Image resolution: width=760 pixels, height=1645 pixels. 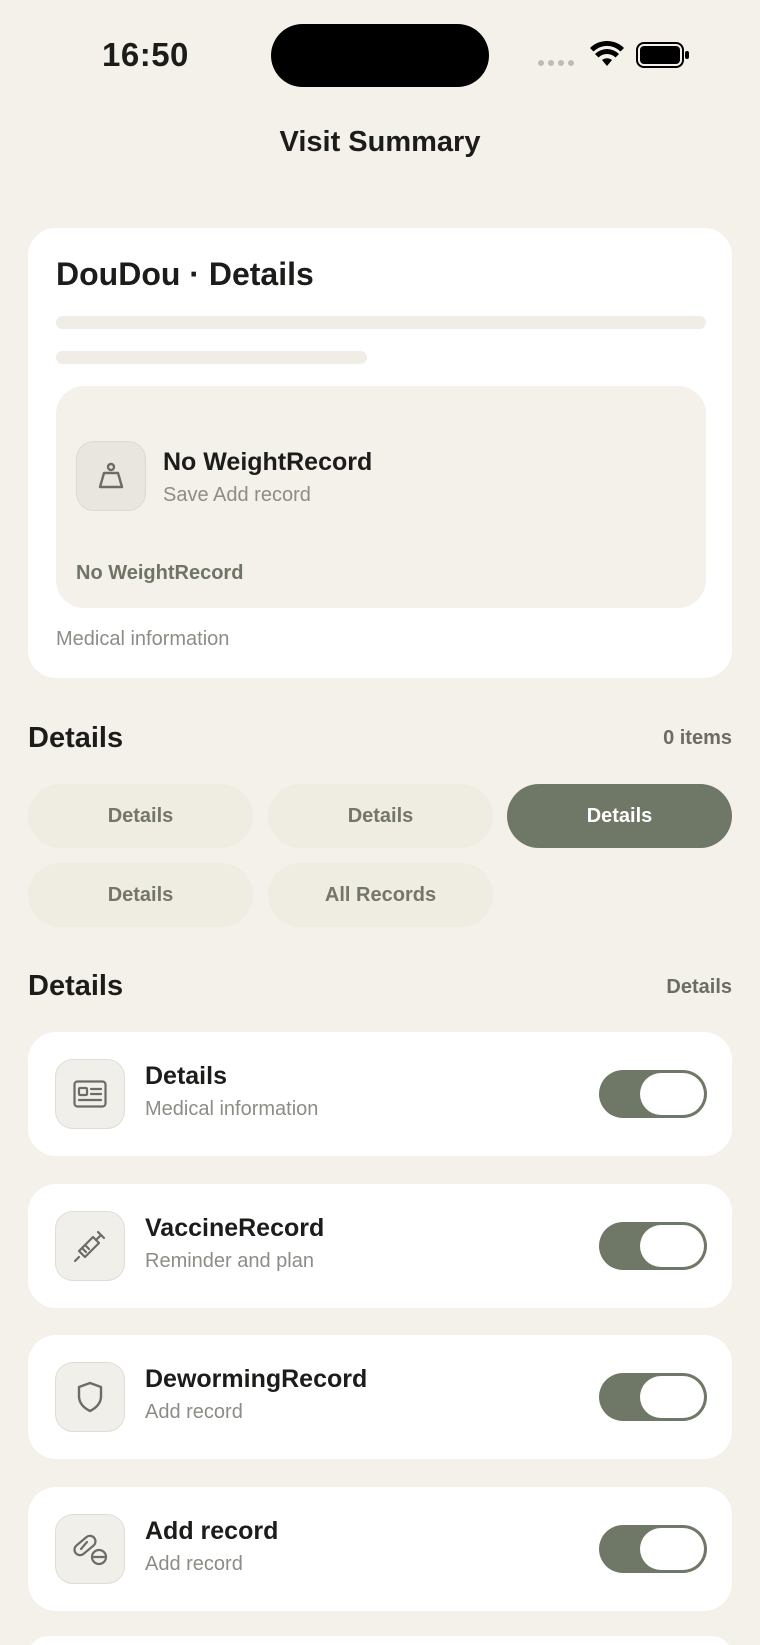 I want to click on shield-icon, so click(x=90, y=1397).